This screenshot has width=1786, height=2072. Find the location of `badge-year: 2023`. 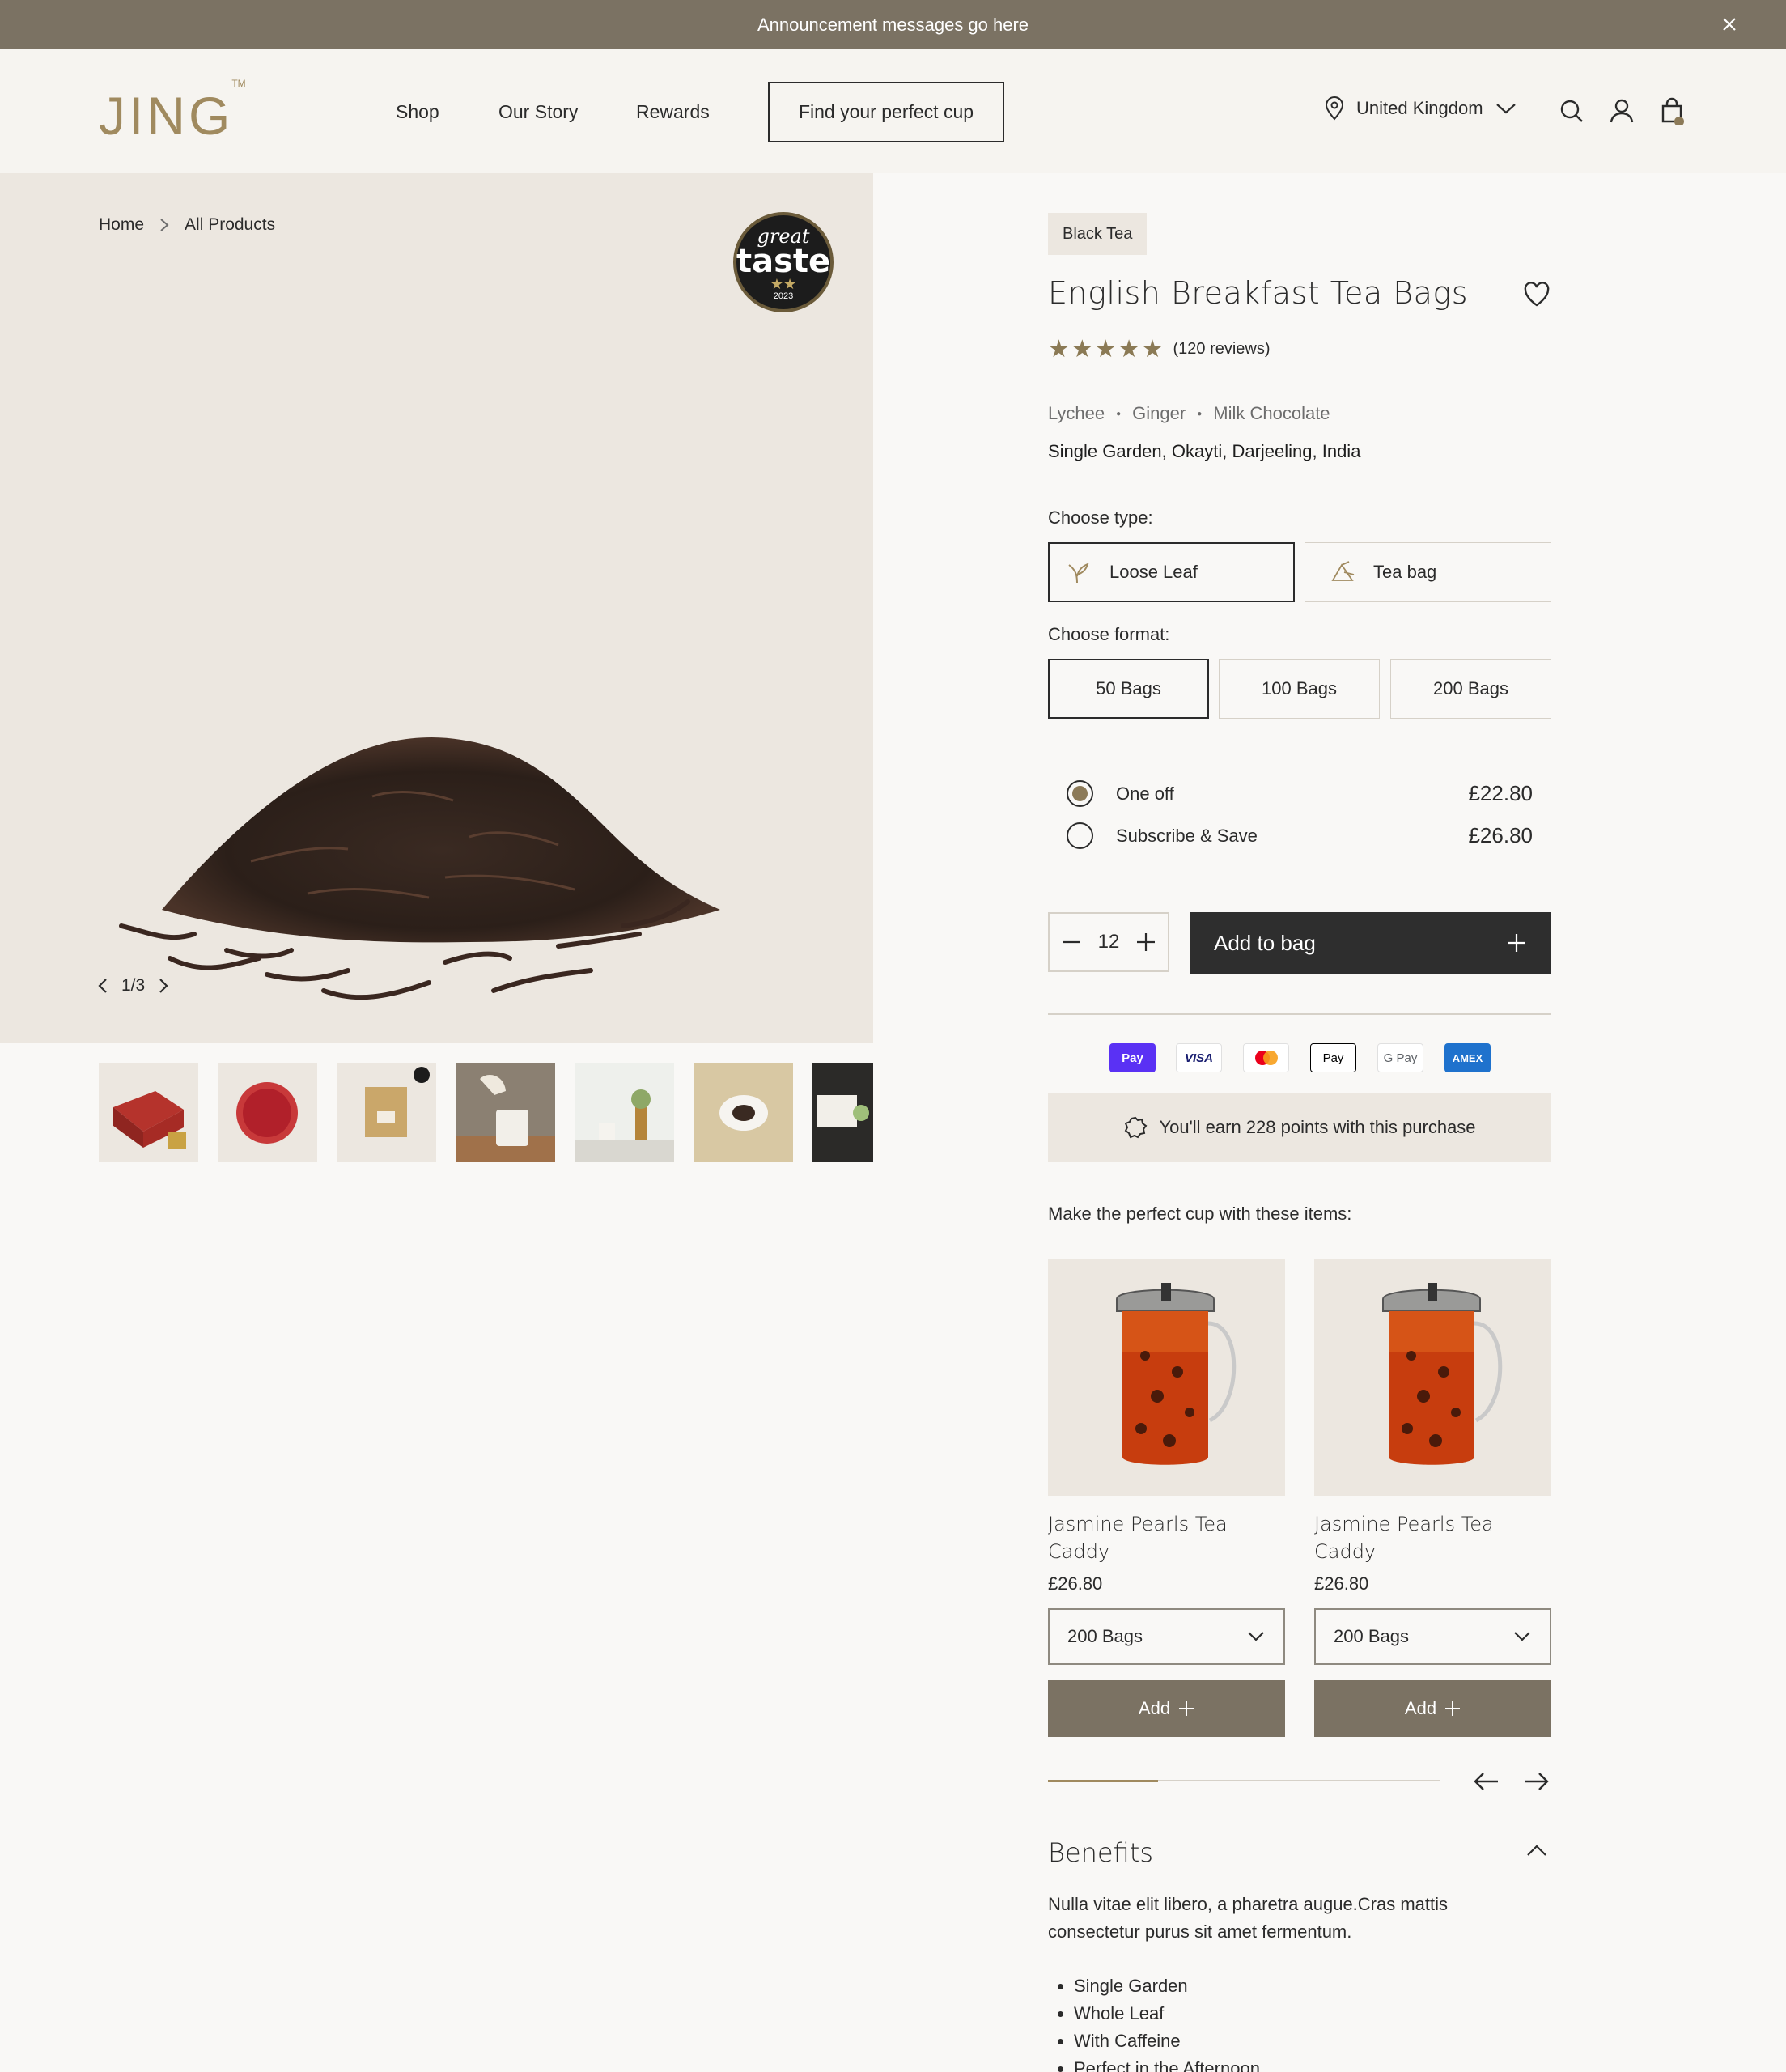

badge-year: 2023 is located at coordinates (783, 296).